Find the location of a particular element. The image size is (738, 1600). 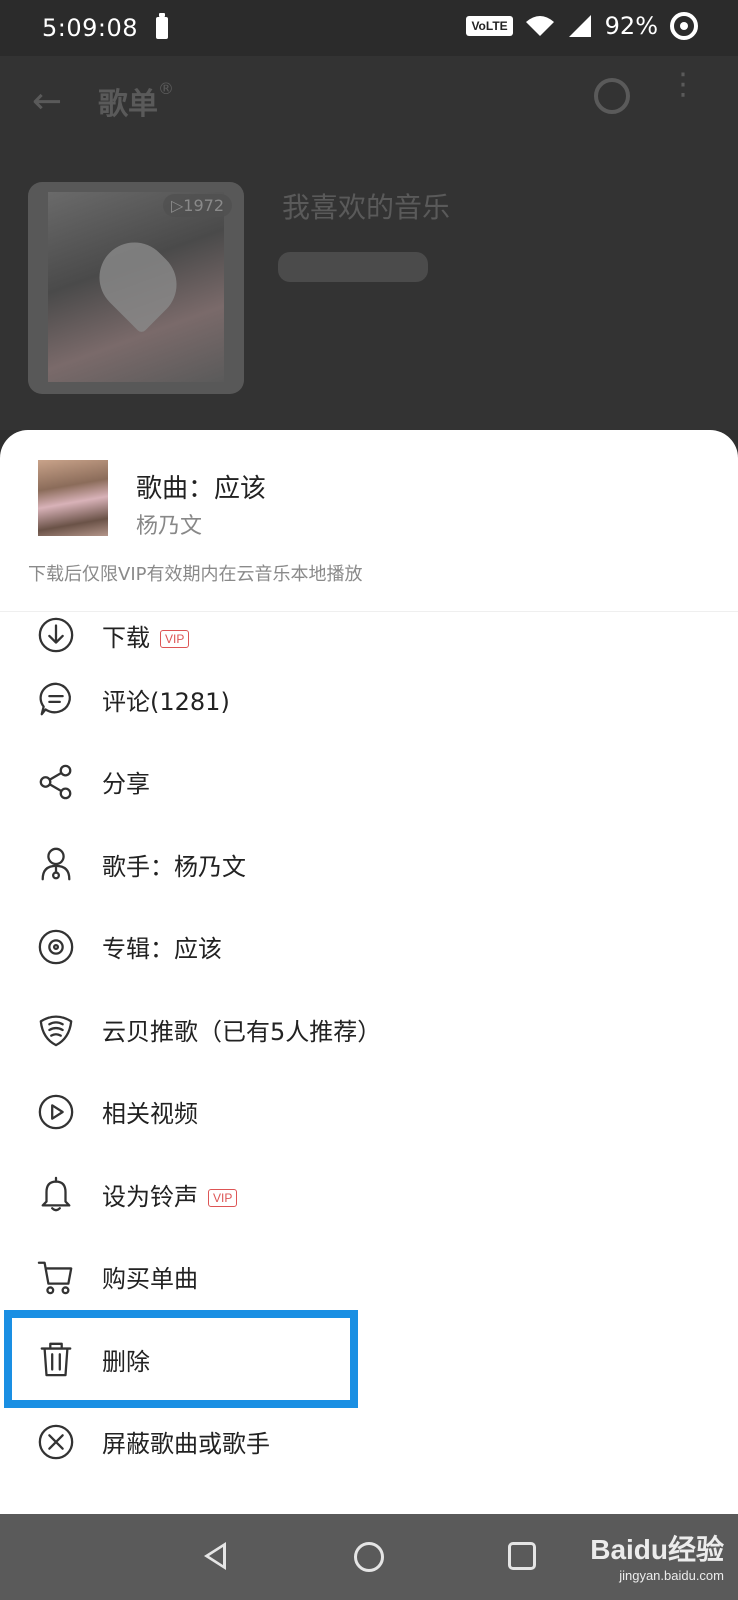

menu-label: 下载 is located at coordinates (126, 637).